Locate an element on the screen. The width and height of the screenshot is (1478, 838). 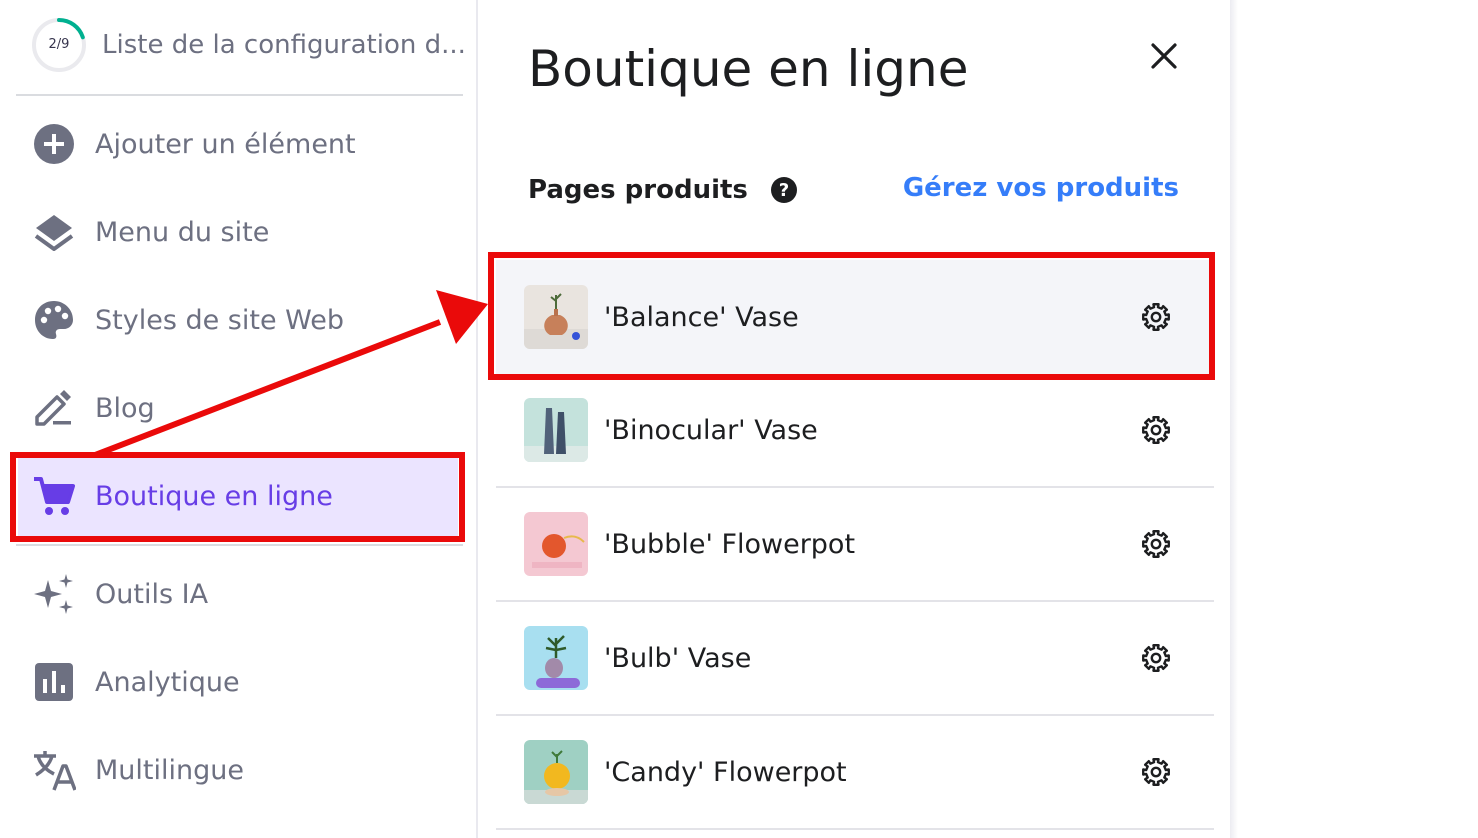
sidebar-item-website-styles: Styles de site Web is located at coordinates (238, 320).